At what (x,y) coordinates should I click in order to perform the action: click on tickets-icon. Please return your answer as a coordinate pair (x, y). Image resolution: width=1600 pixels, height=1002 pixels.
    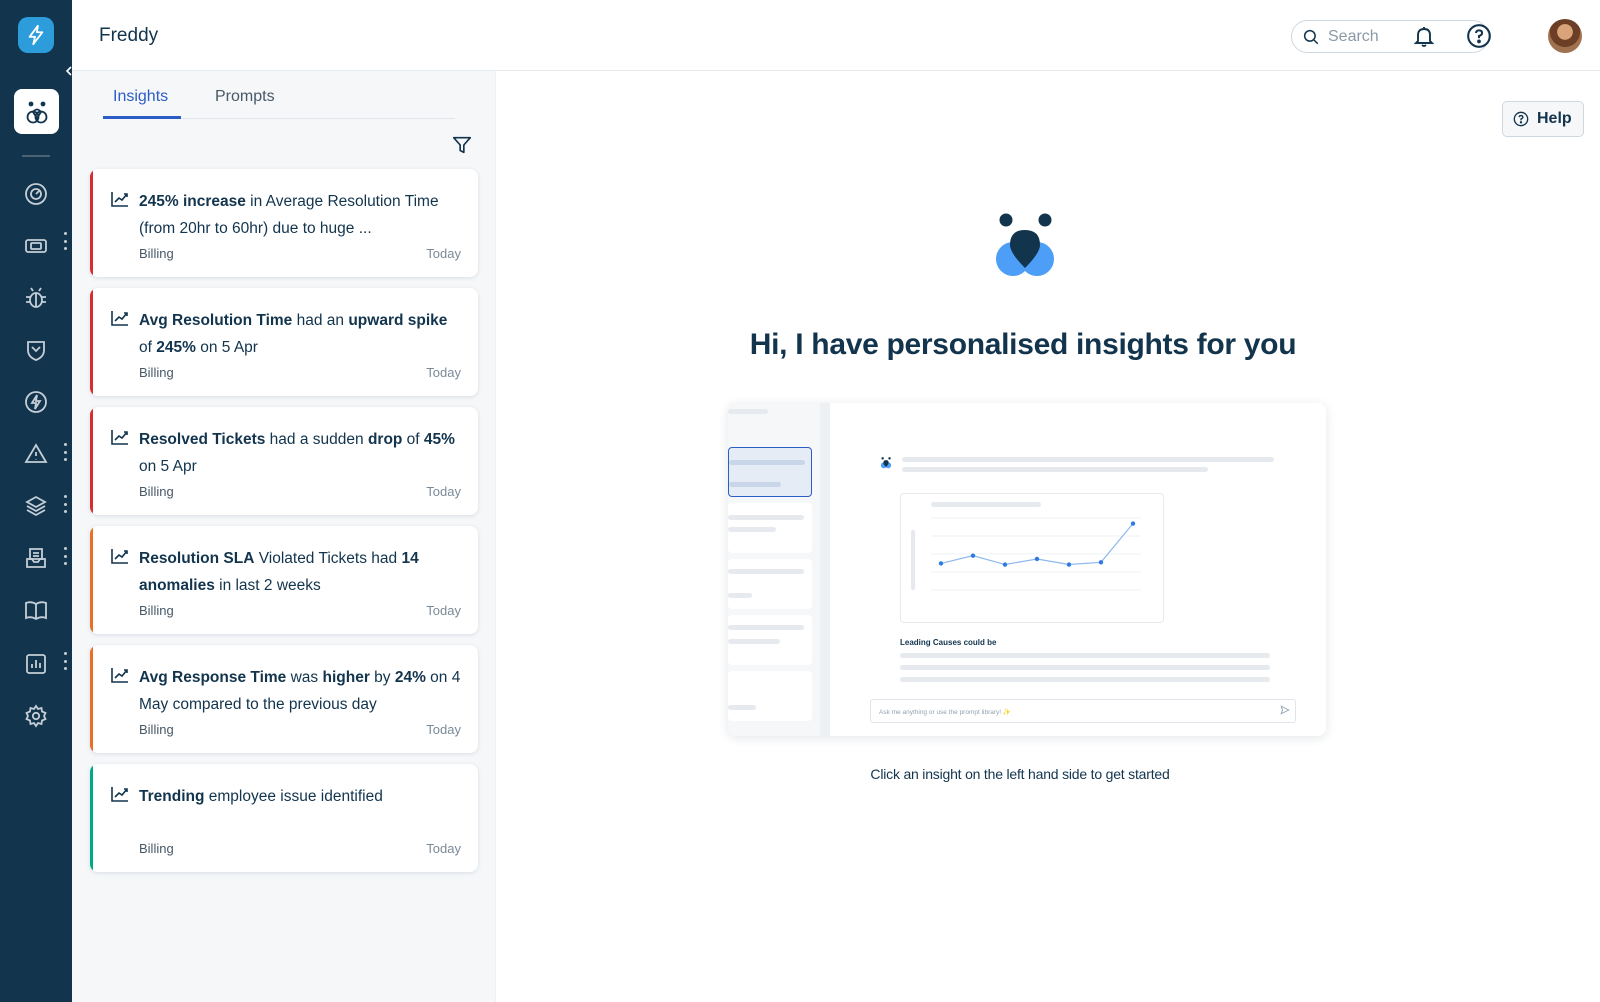
    Looking at the image, I should click on (36, 246).